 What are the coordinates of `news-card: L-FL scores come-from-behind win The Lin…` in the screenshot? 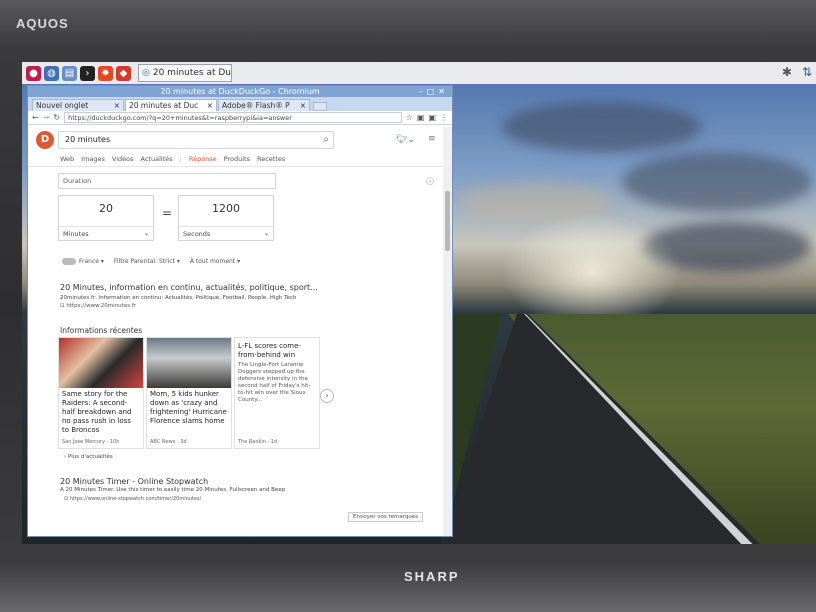 It's located at (277, 393).